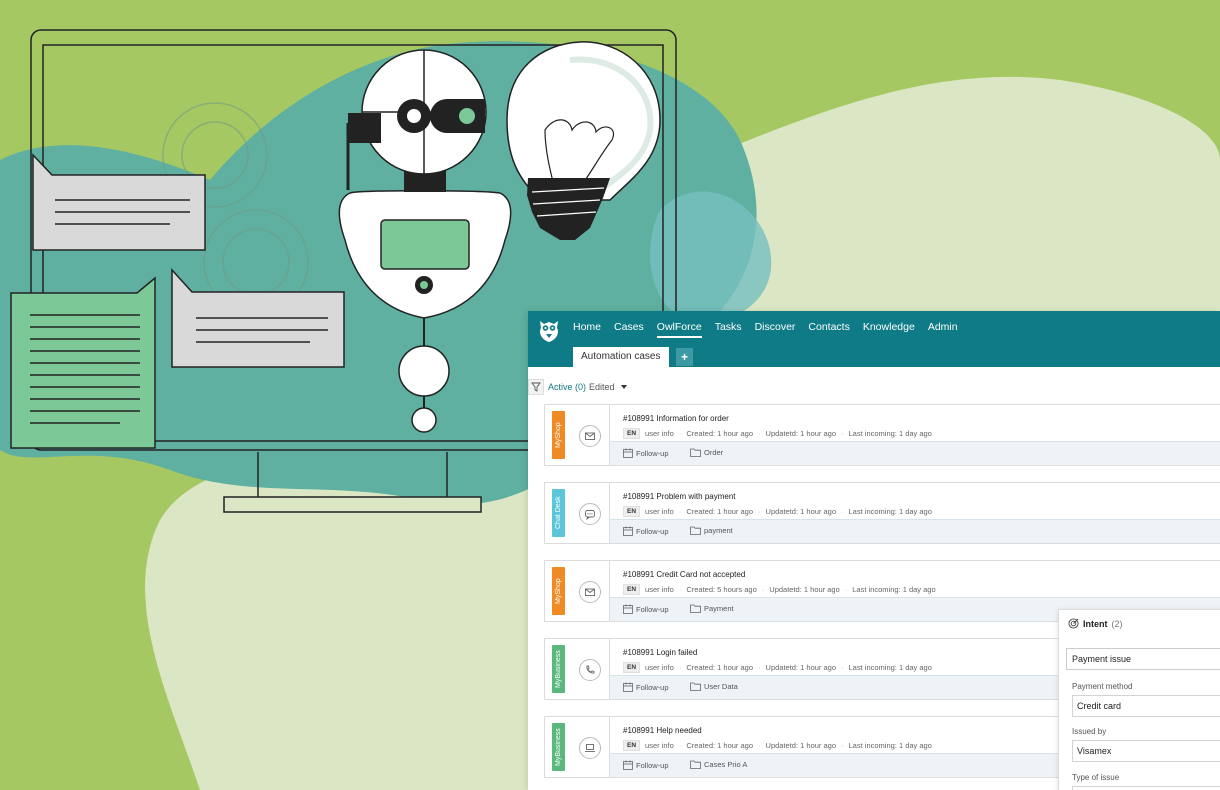 The height and width of the screenshot is (790, 1220). Describe the element at coordinates (1117, 623) in the screenshot. I see `intent-count: (2)` at that location.